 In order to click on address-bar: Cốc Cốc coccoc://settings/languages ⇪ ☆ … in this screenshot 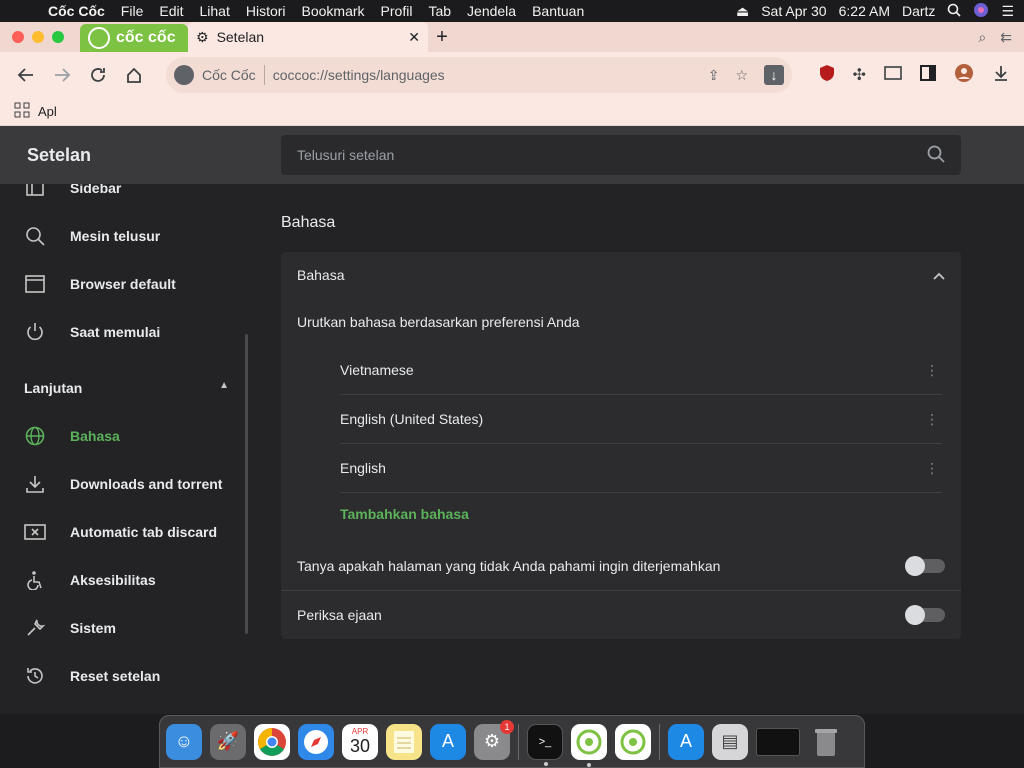, I will do `click(479, 75)`.